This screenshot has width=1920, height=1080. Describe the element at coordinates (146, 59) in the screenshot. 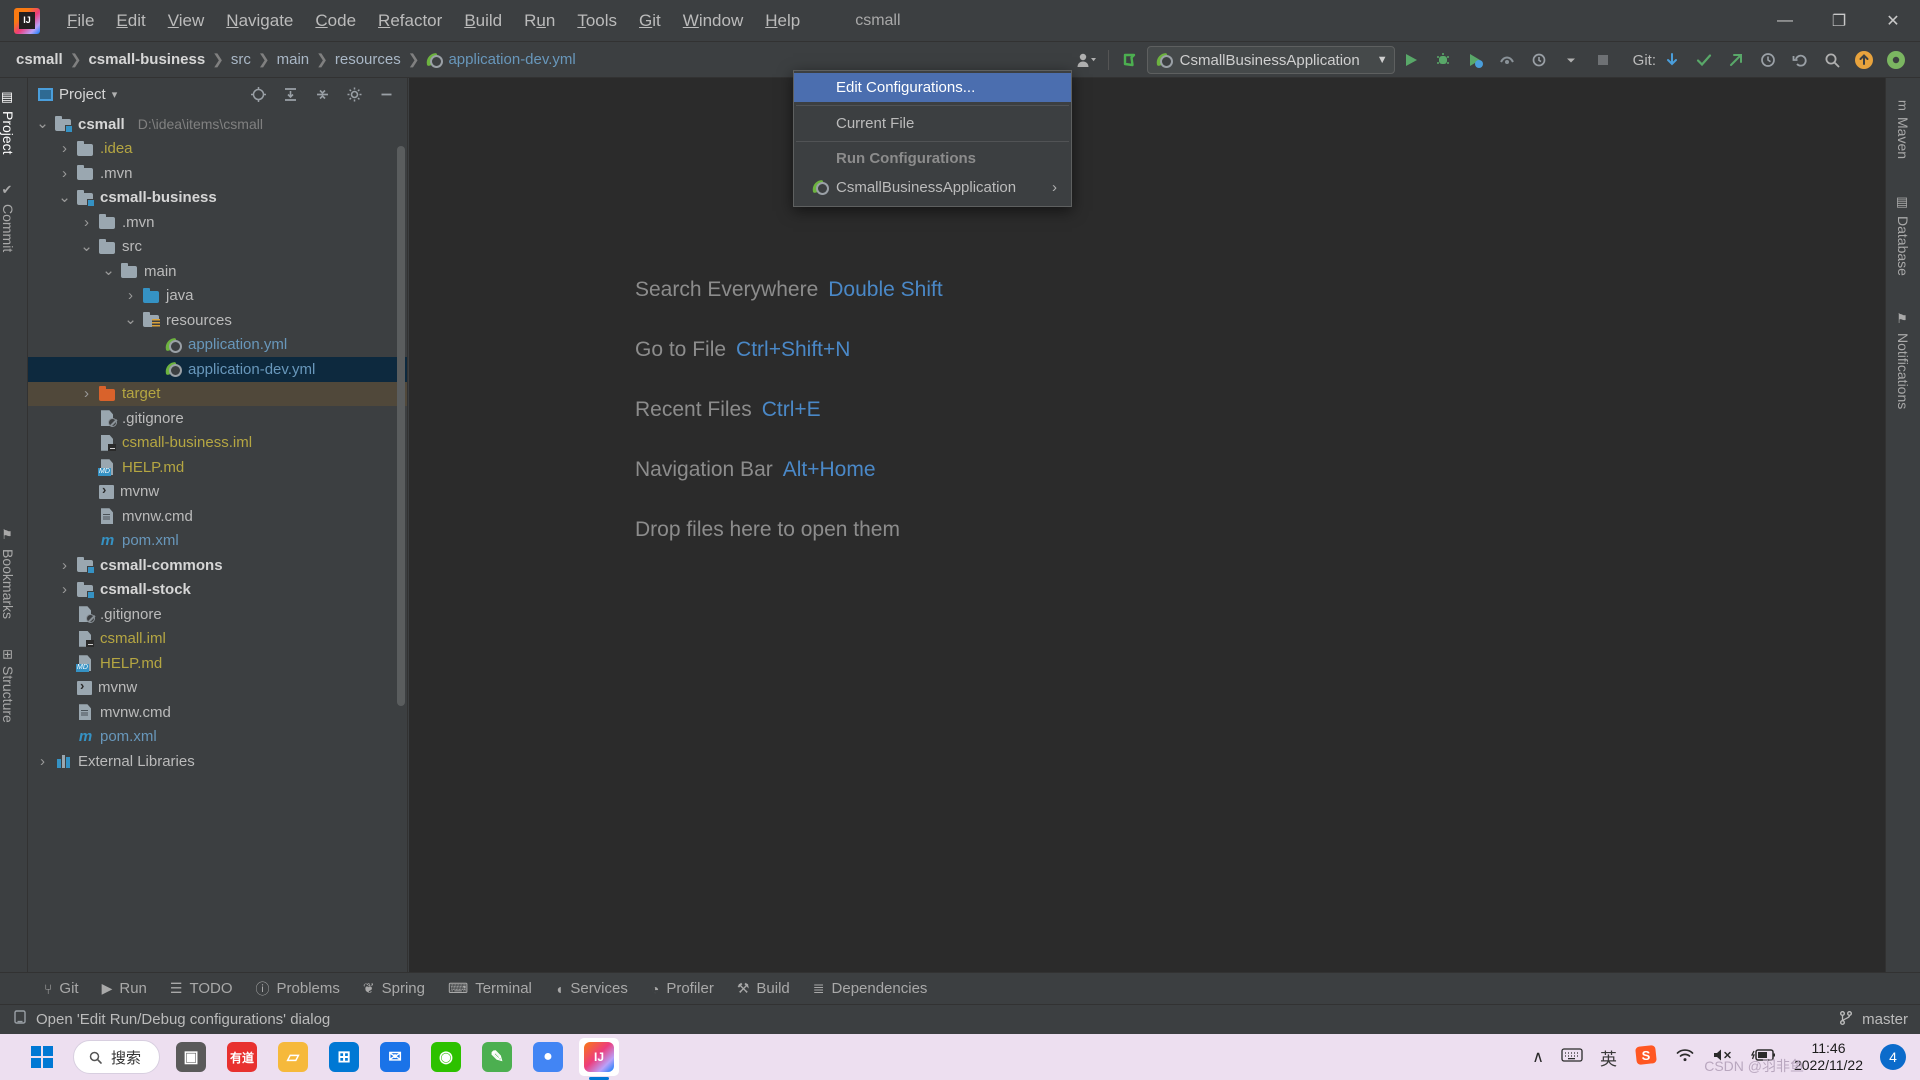

I see `breadcrumb-item-csmall-business: csmall-business` at that location.